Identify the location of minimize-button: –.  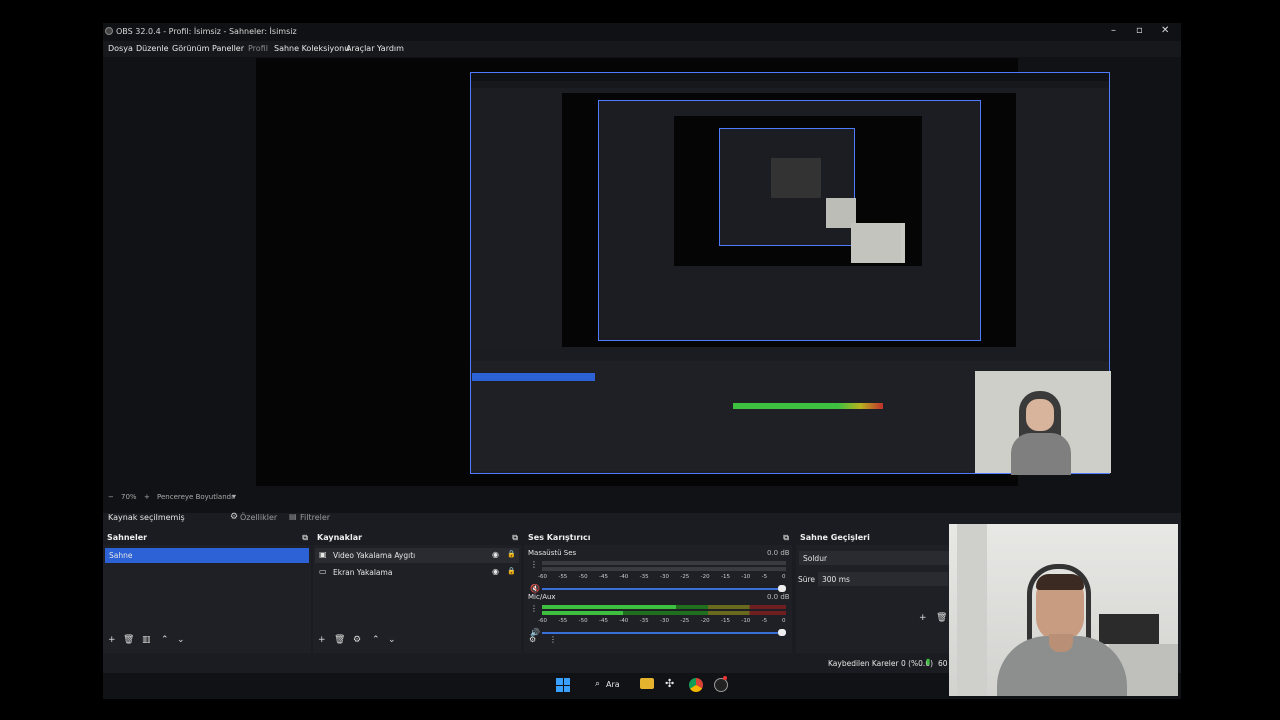
(1113, 30).